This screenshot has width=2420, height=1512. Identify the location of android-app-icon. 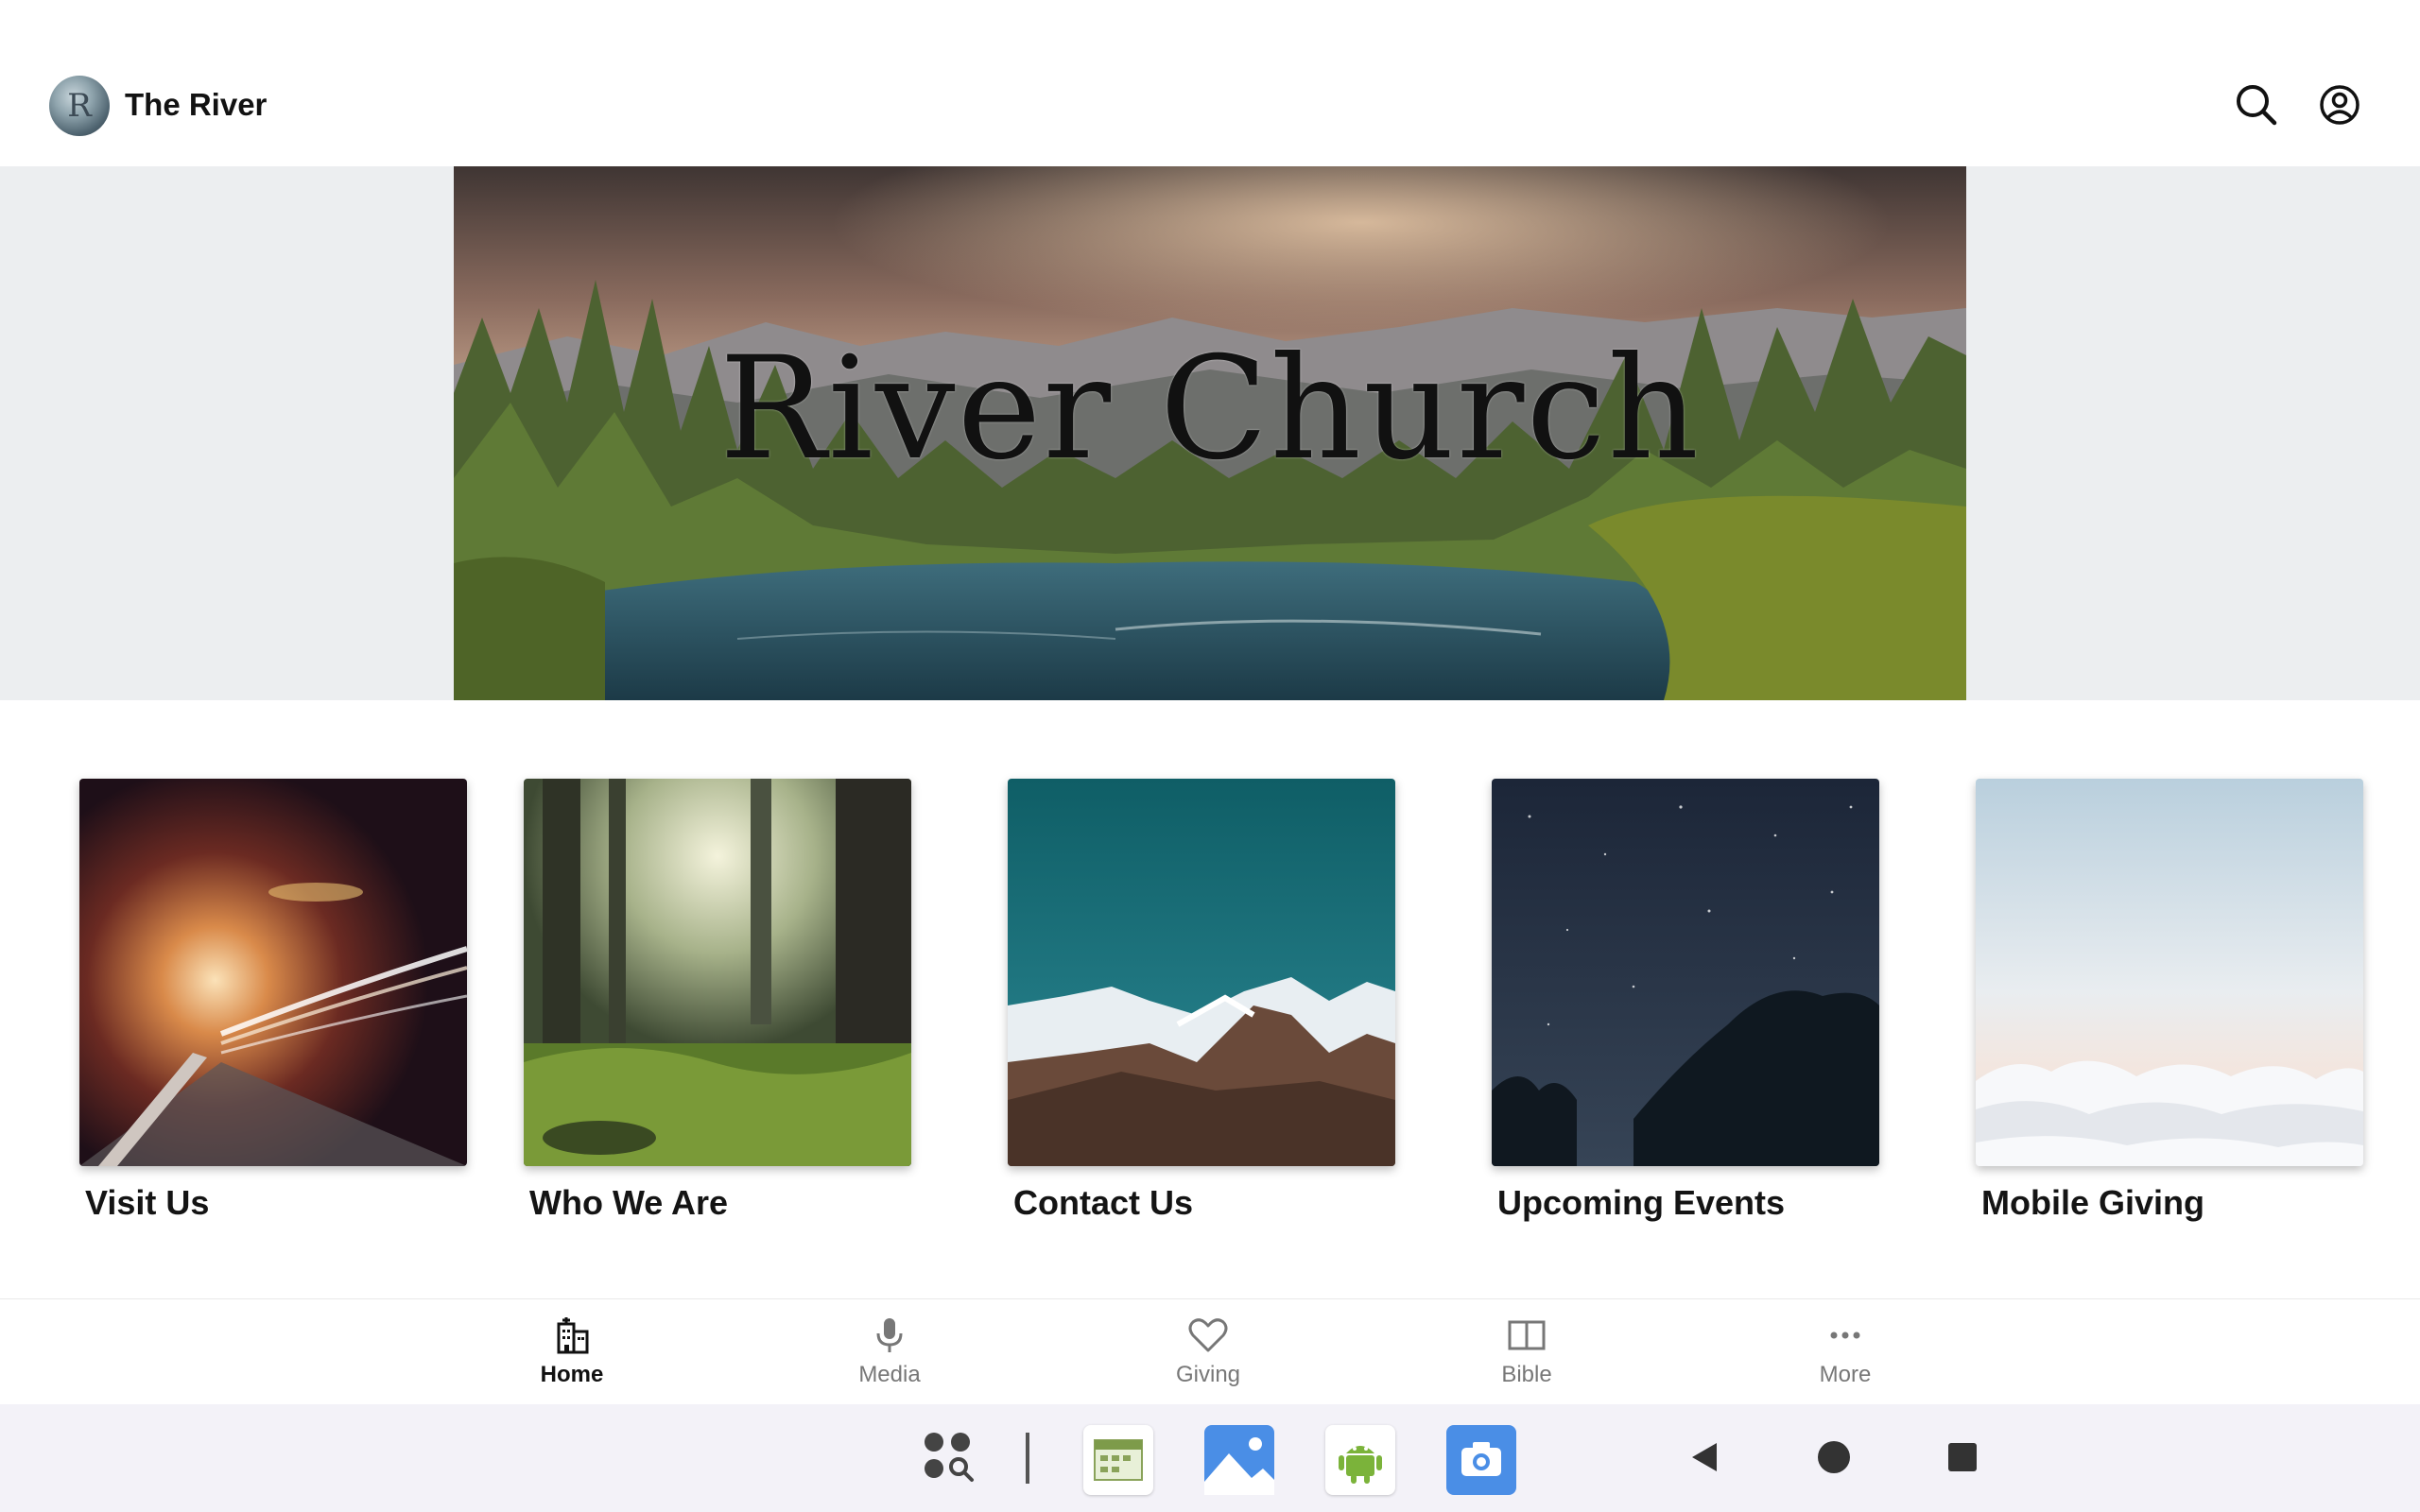
(1360, 1460).